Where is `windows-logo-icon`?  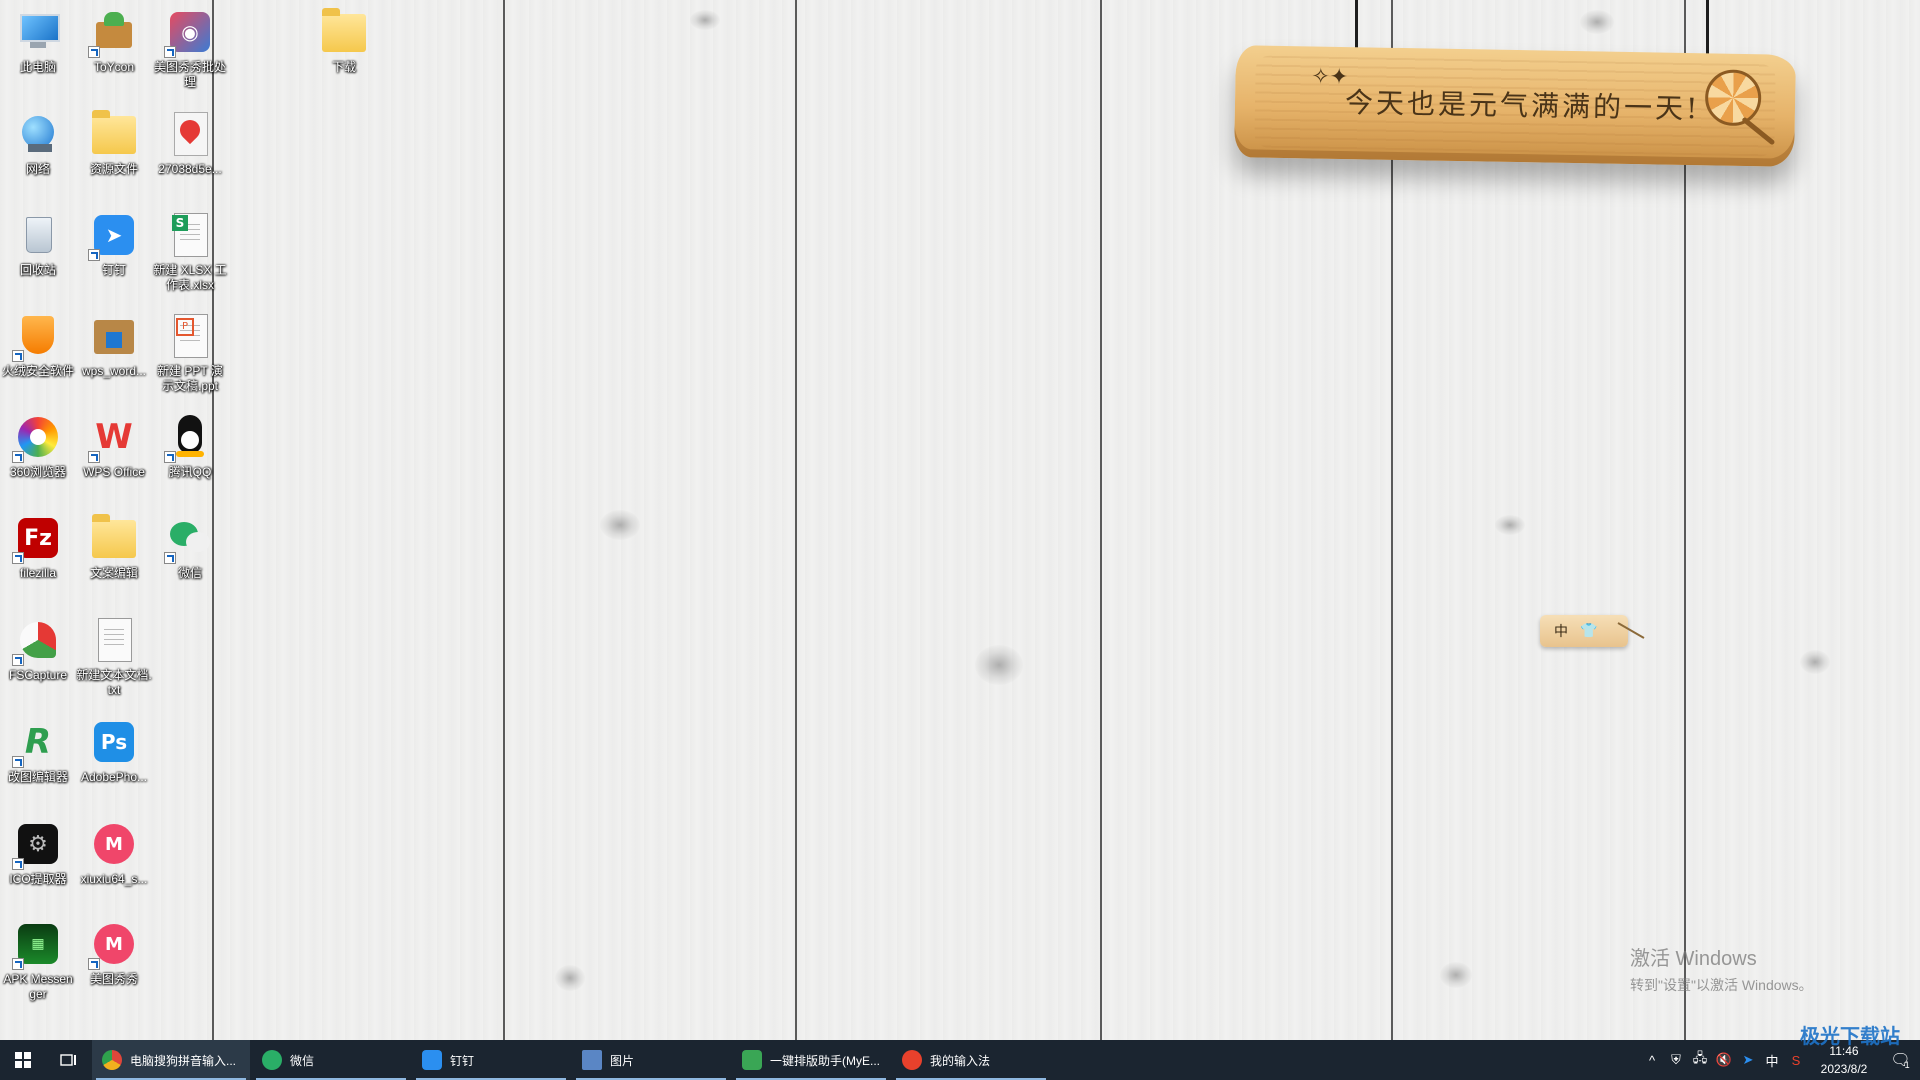 windows-logo-icon is located at coordinates (23, 1060).